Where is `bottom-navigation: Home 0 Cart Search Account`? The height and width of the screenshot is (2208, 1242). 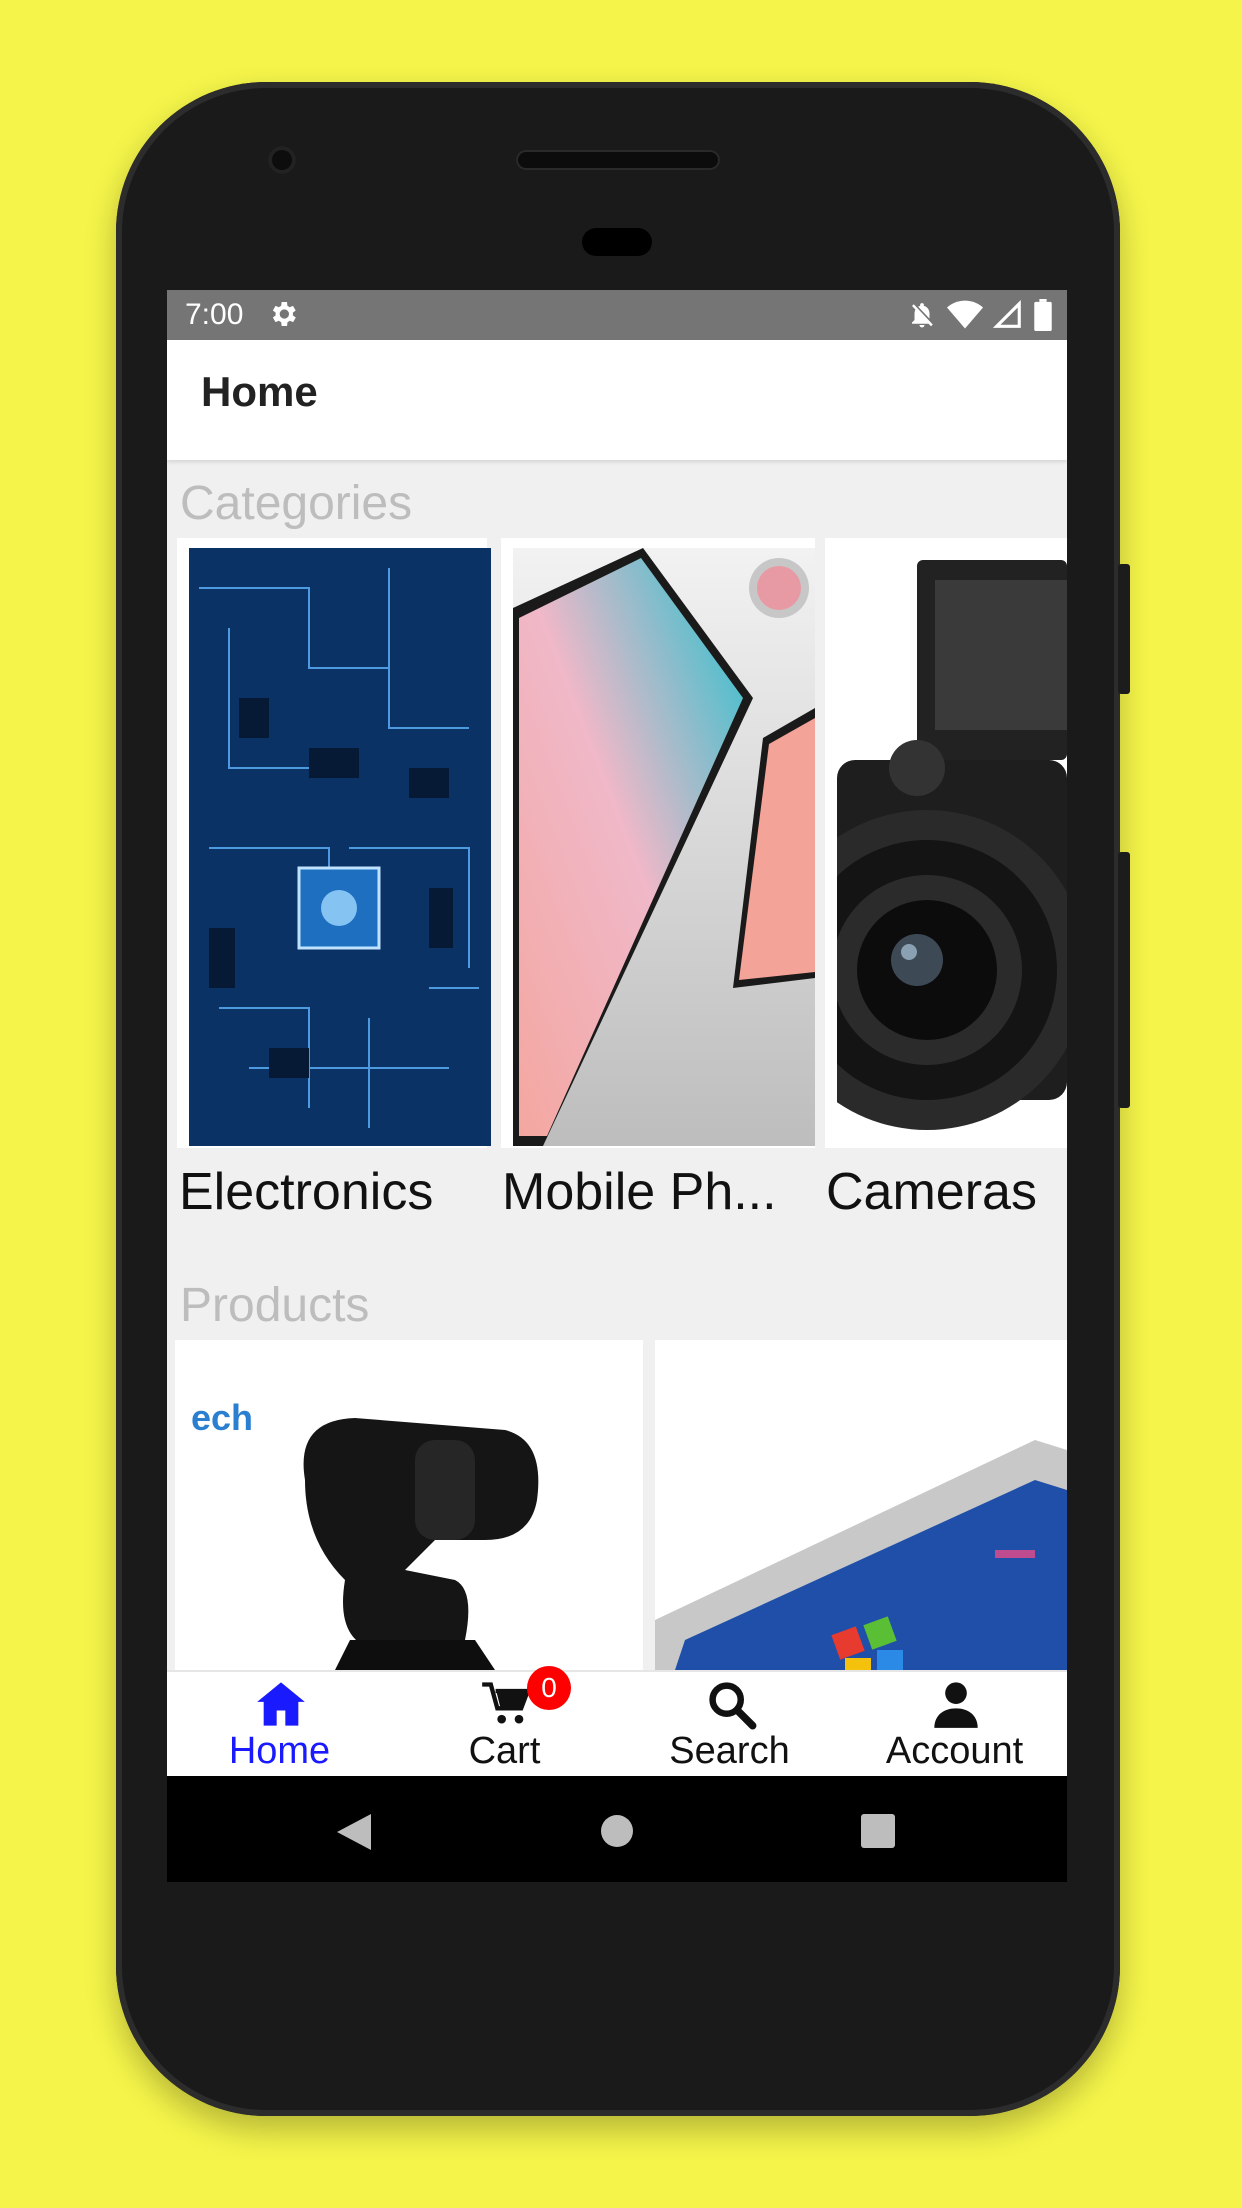
bottom-navigation: Home 0 Cart Search Account is located at coordinates (617, 1721).